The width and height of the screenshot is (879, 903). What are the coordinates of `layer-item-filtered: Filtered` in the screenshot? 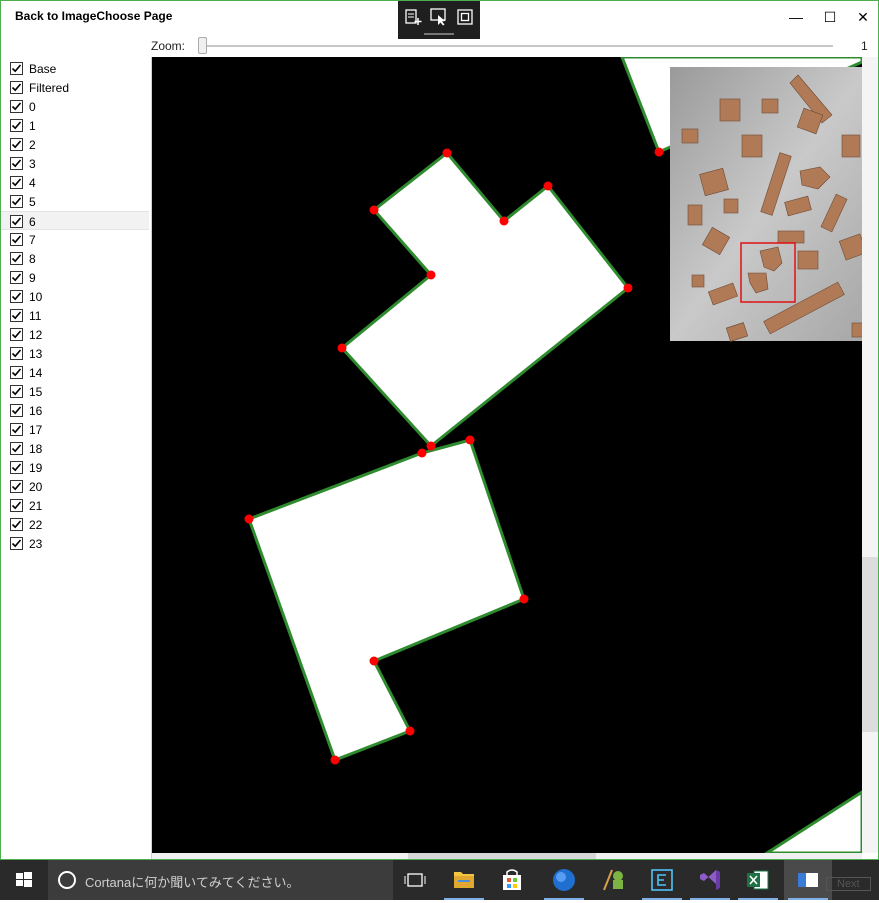 It's located at (75, 87).